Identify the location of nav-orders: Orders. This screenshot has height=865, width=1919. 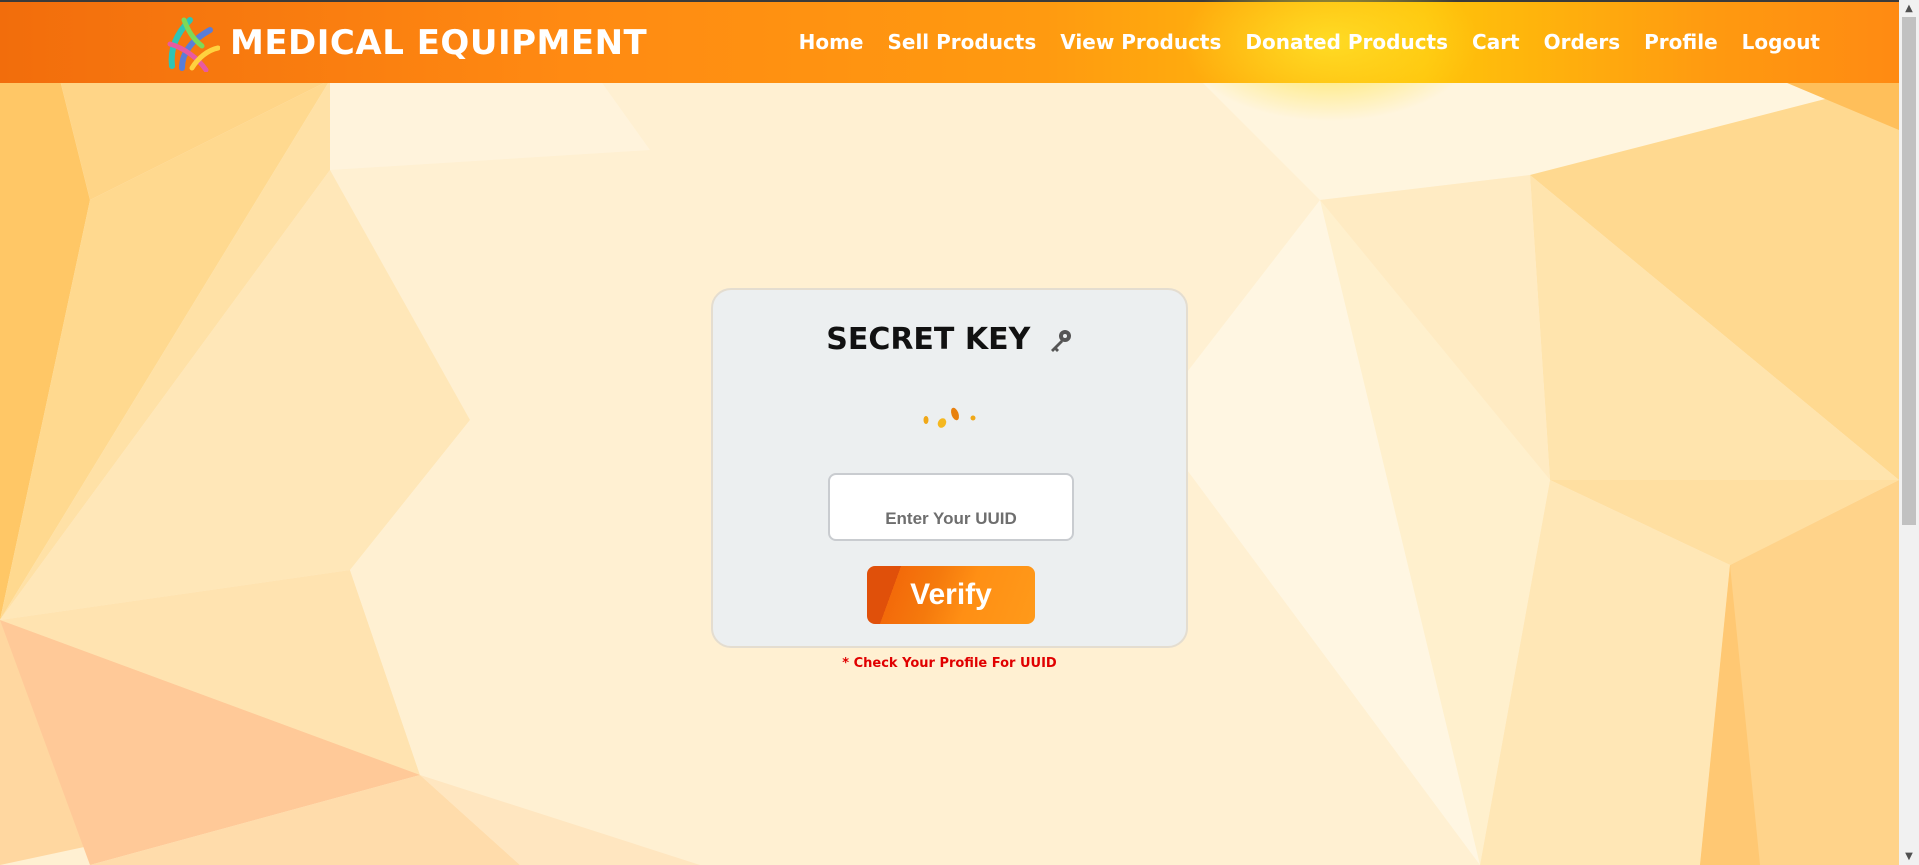
(1582, 42).